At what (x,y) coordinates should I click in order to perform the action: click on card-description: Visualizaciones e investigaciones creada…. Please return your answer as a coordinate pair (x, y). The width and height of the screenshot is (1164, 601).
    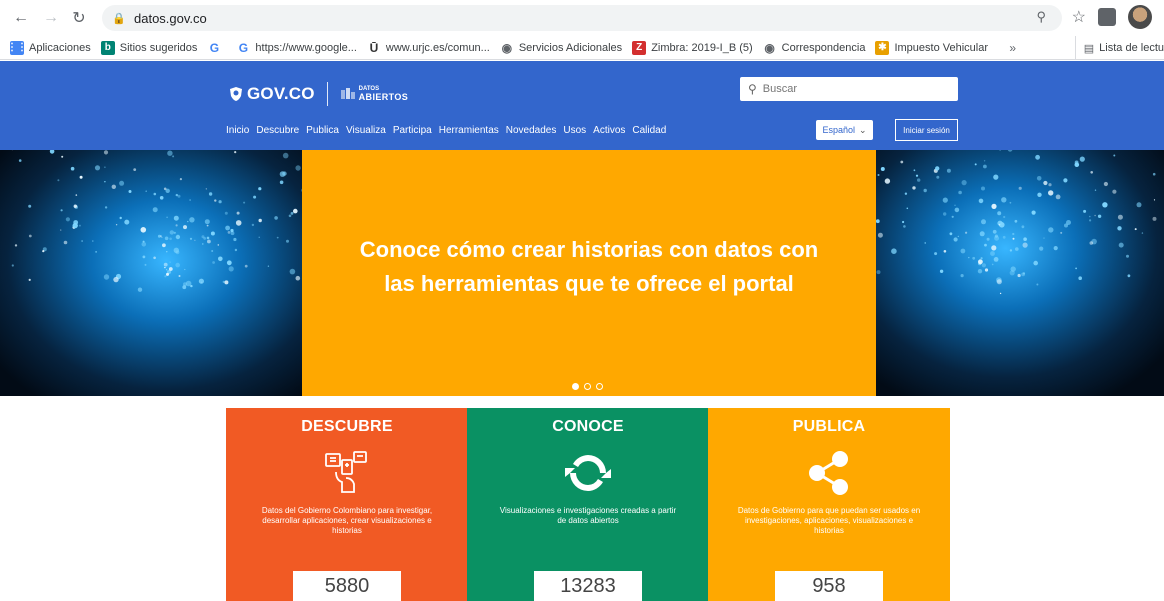
    Looking at the image, I should click on (588, 515).